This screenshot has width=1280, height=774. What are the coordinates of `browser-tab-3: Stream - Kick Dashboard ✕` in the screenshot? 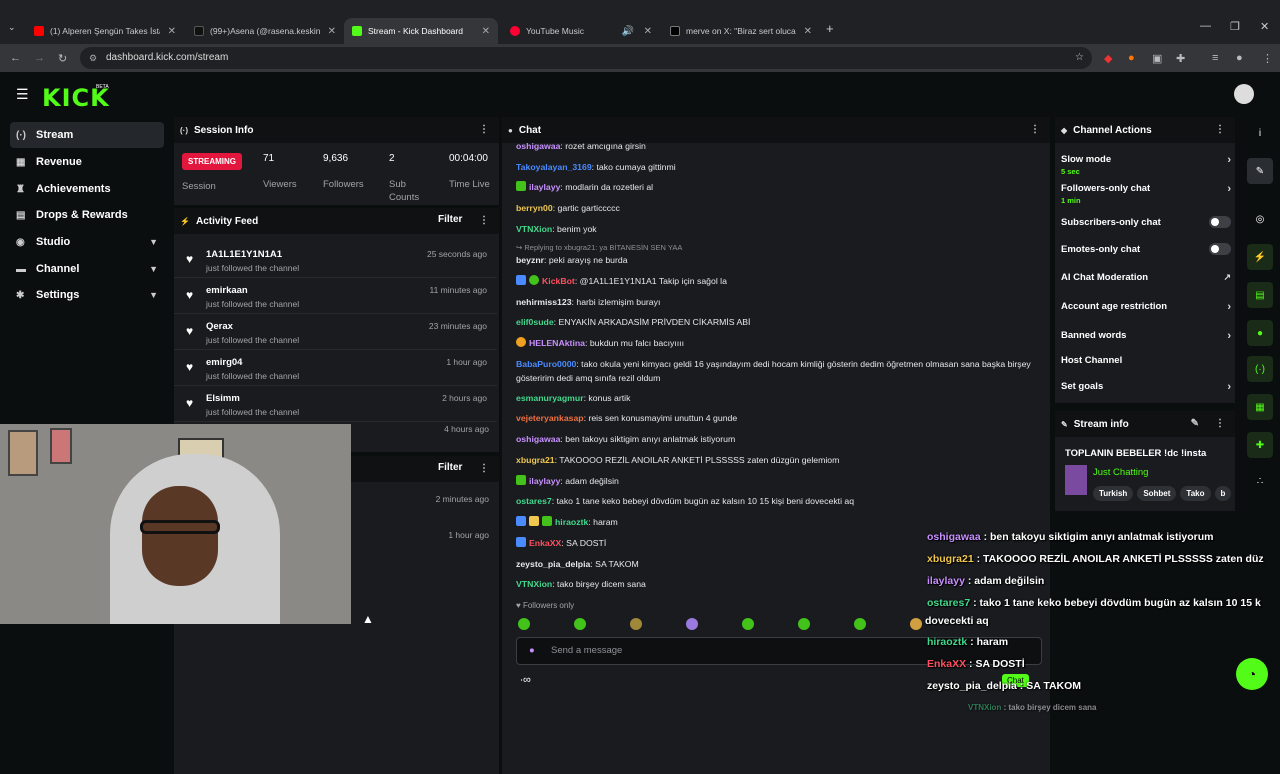 It's located at (421, 31).